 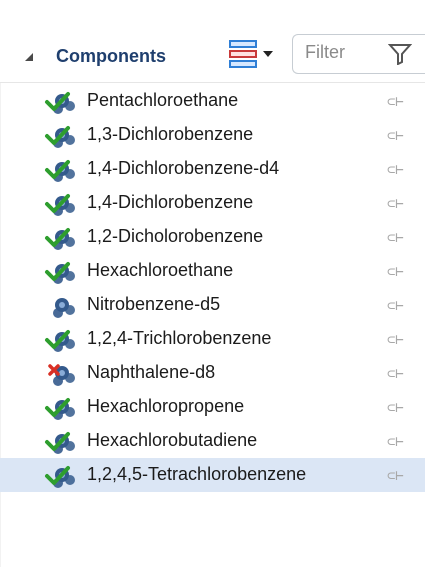 I want to click on list-item: Hexachlorobutadiene ⊂⊢, so click(x=212, y=441).